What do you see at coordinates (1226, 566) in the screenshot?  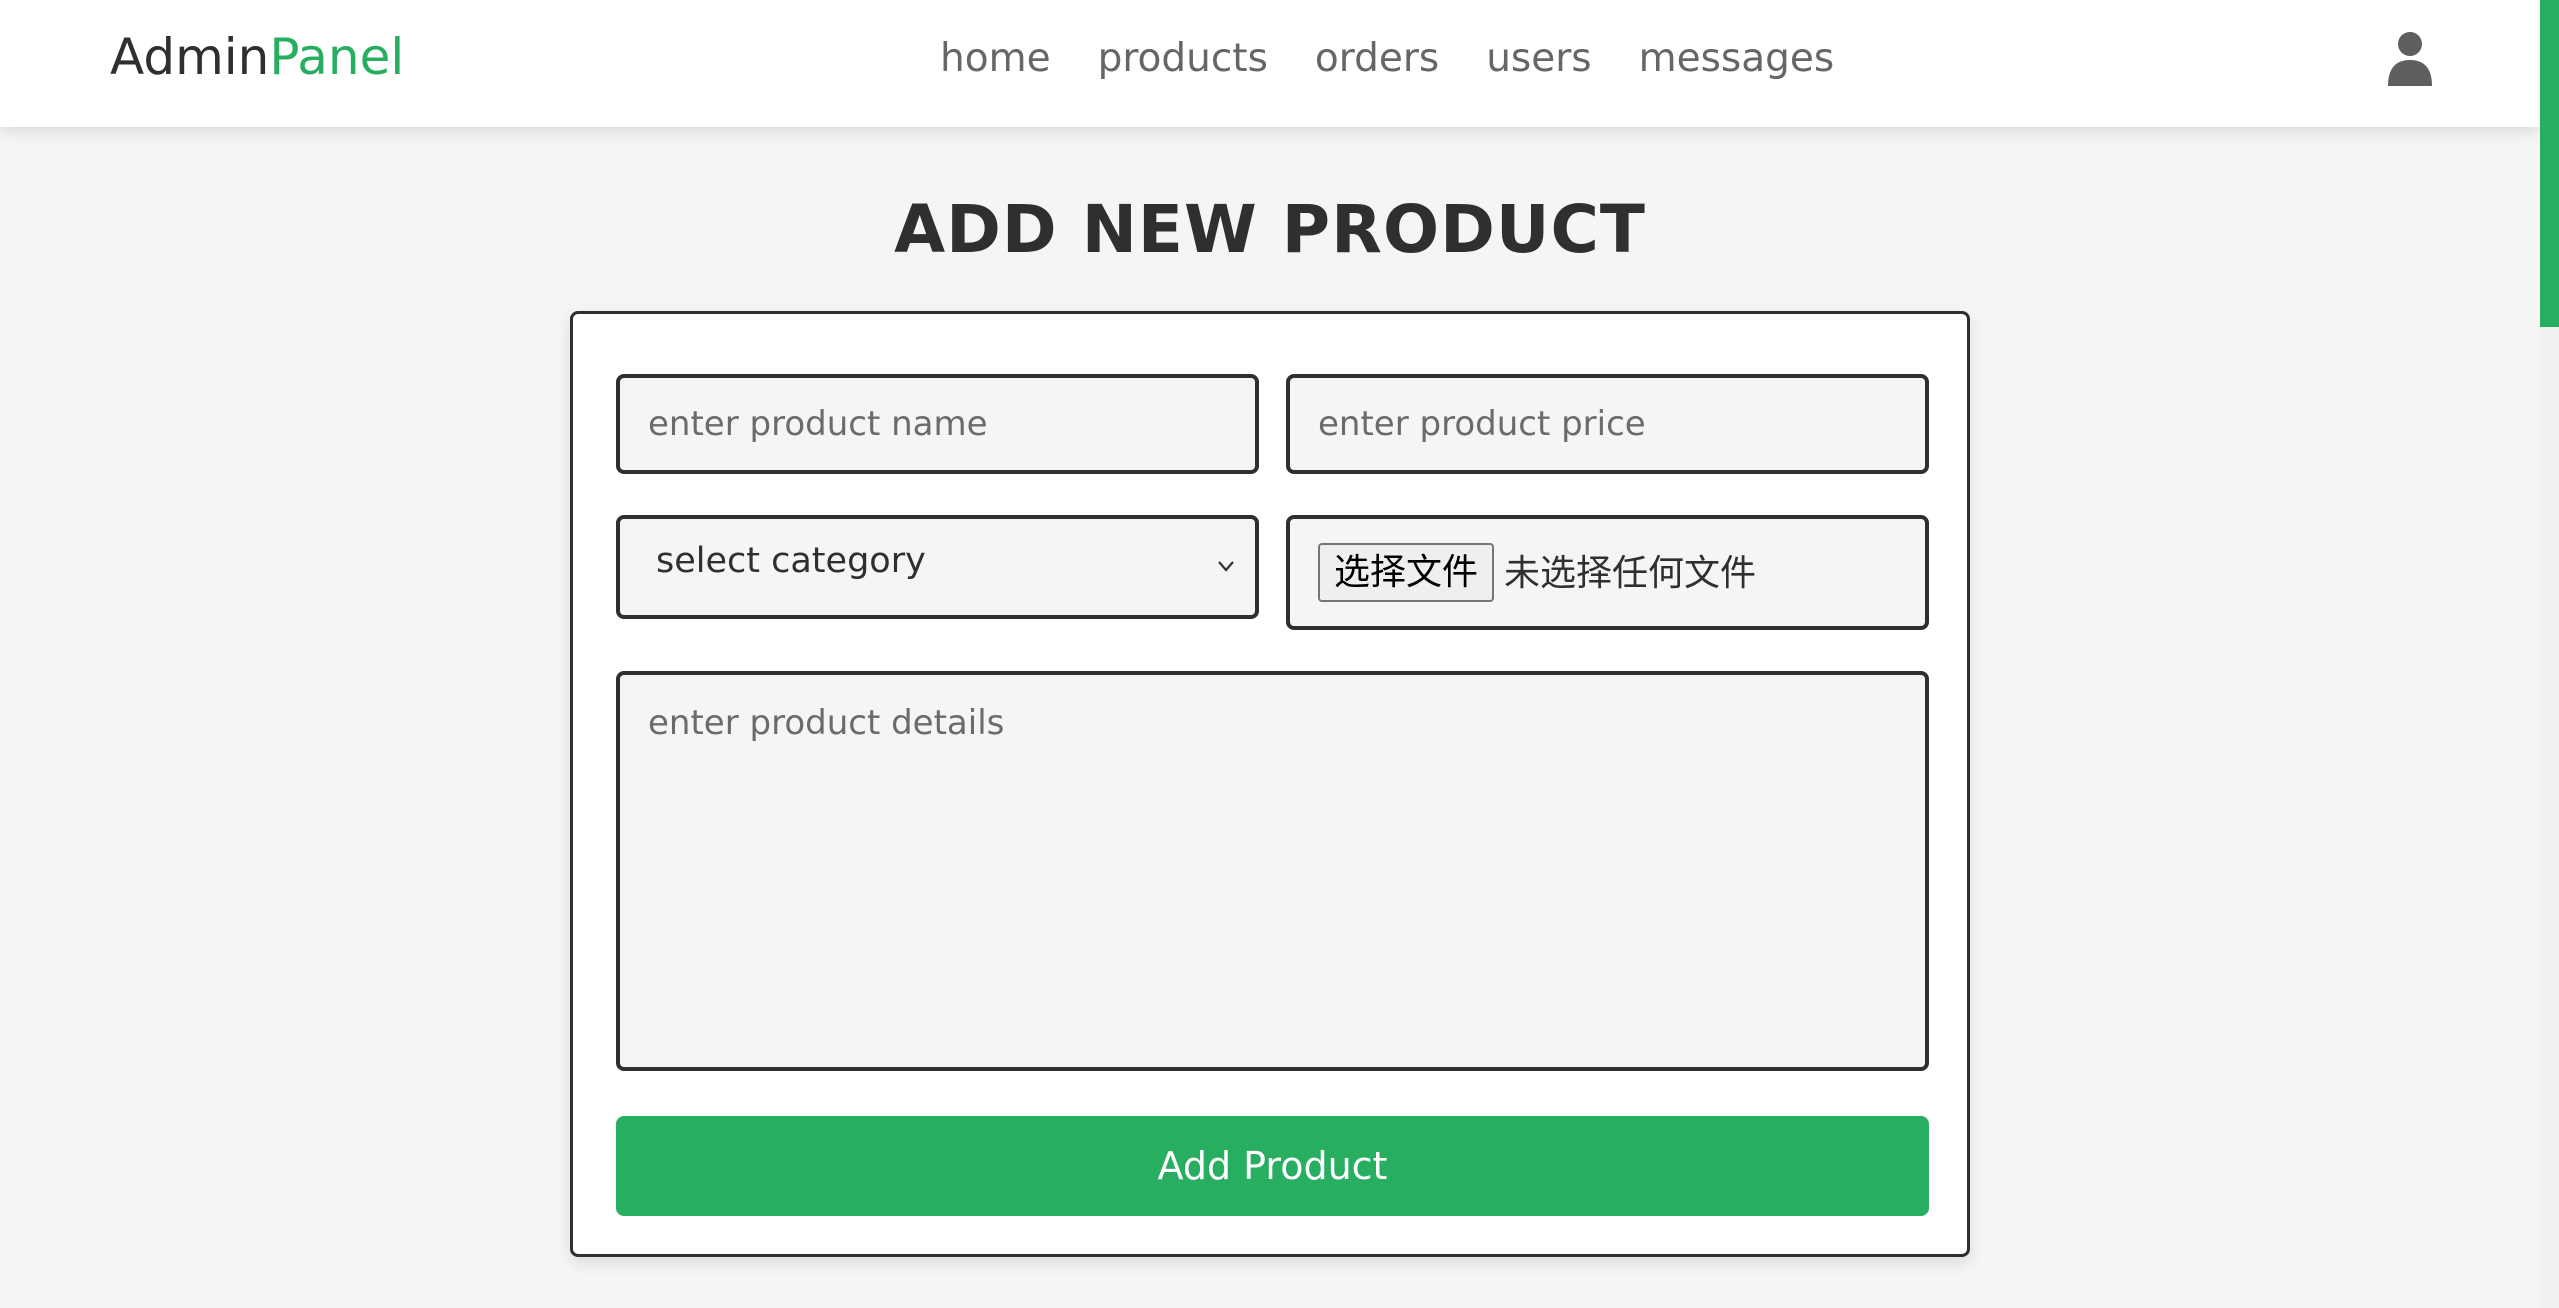 I see `chevron-down-icon` at bounding box center [1226, 566].